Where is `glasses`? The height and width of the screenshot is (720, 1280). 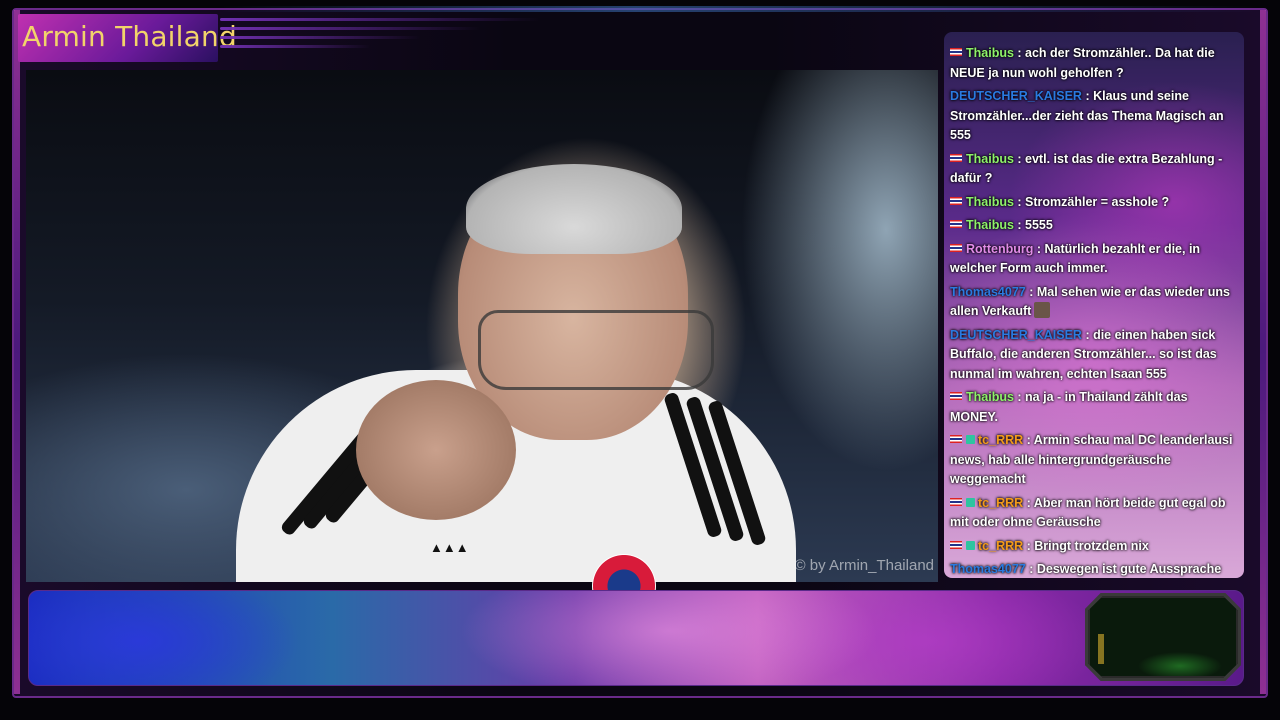
glasses is located at coordinates (596, 350).